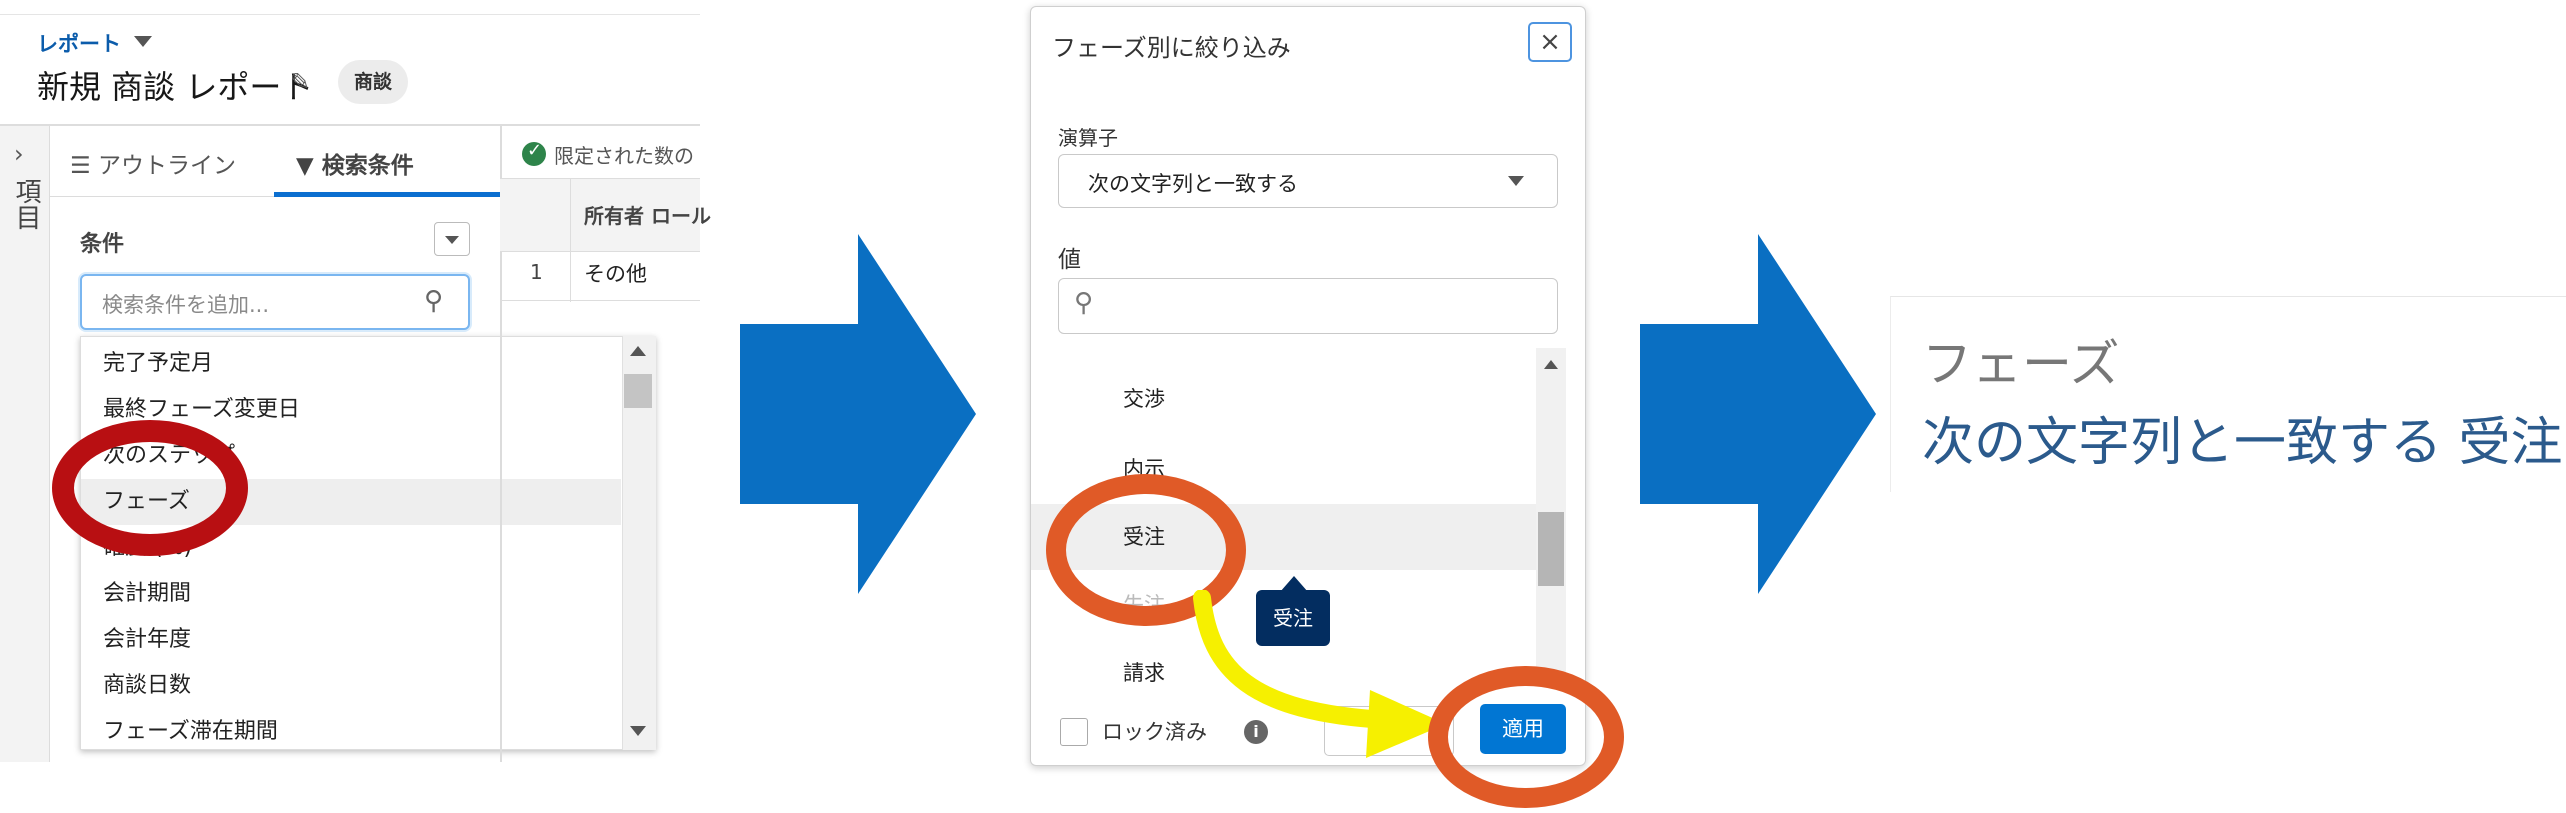 This screenshot has height=813, width=2566. What do you see at coordinates (1193, 184) in the screenshot?
I see `operator-selected-value: 次の文字列と一致する` at bounding box center [1193, 184].